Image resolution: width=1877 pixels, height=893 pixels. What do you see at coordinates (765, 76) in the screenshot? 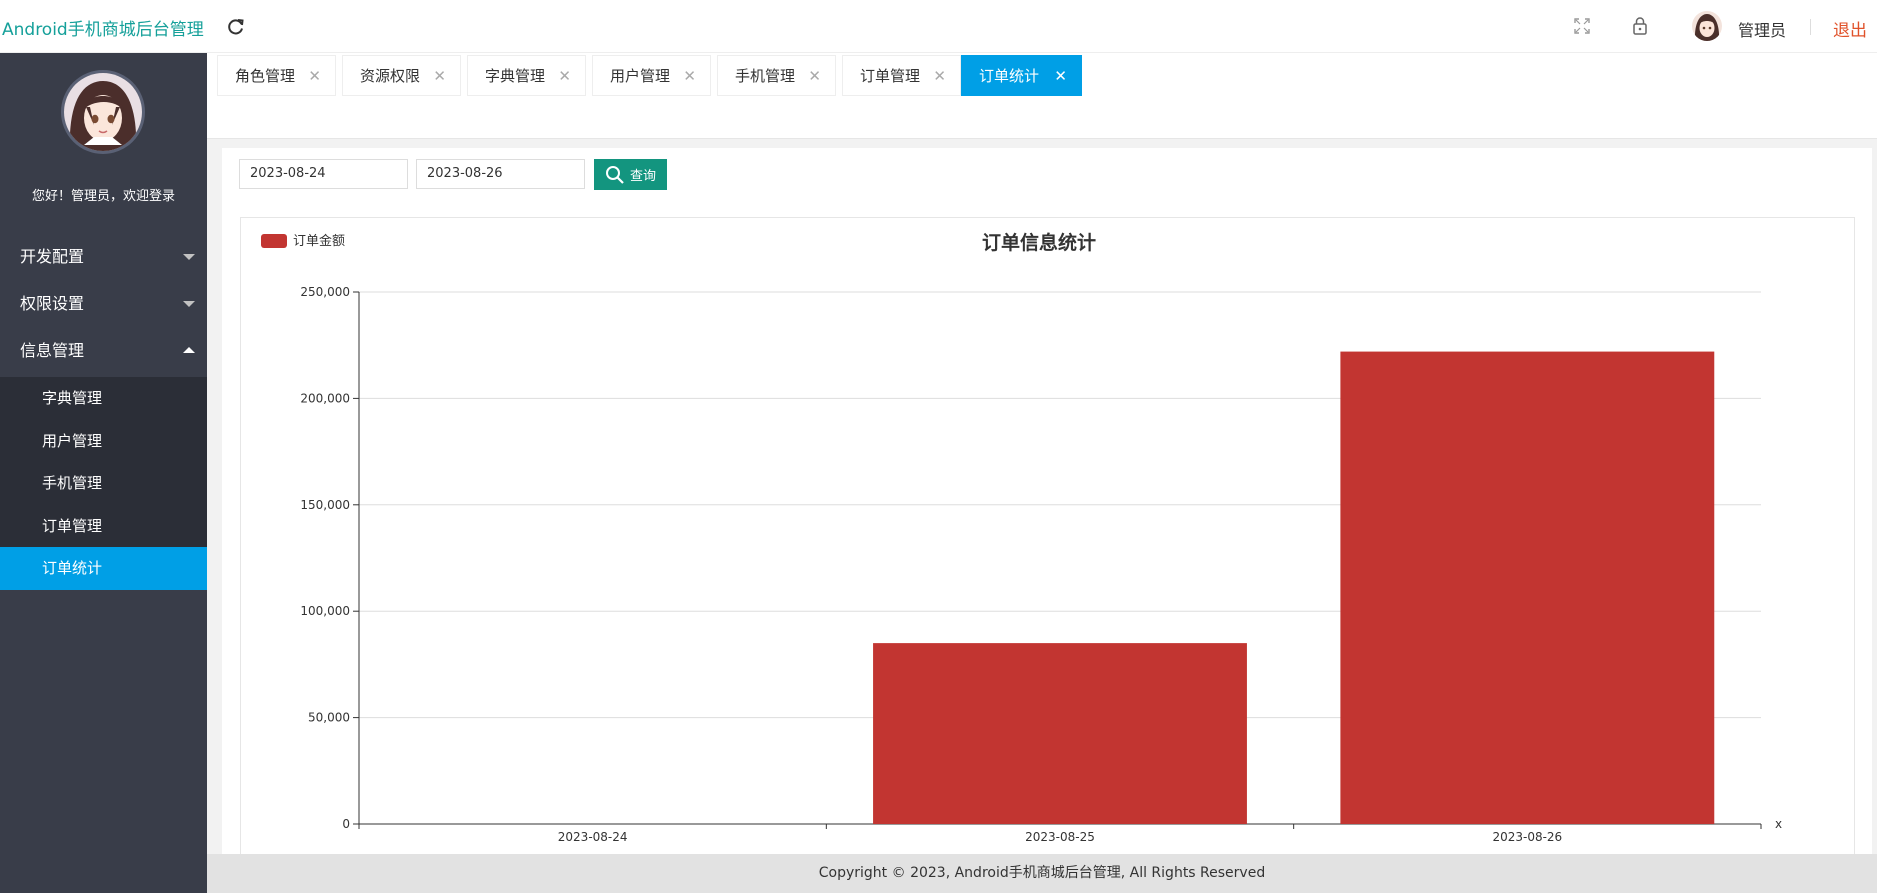
I see `tab-label: 手机管理` at bounding box center [765, 76].